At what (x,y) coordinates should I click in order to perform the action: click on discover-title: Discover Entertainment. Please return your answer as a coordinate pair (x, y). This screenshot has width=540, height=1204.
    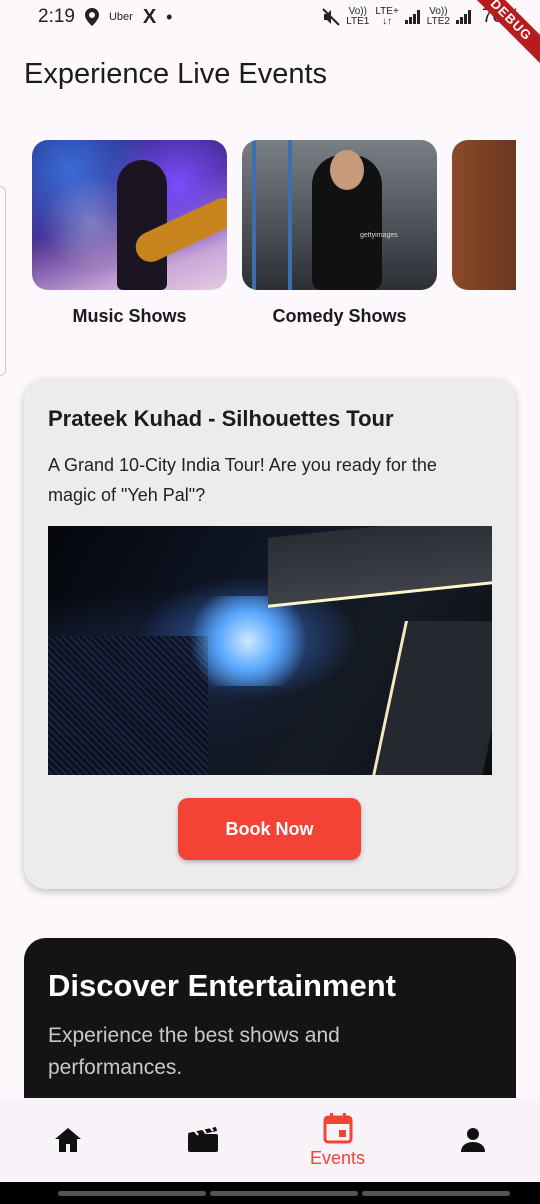
    Looking at the image, I should click on (222, 985).